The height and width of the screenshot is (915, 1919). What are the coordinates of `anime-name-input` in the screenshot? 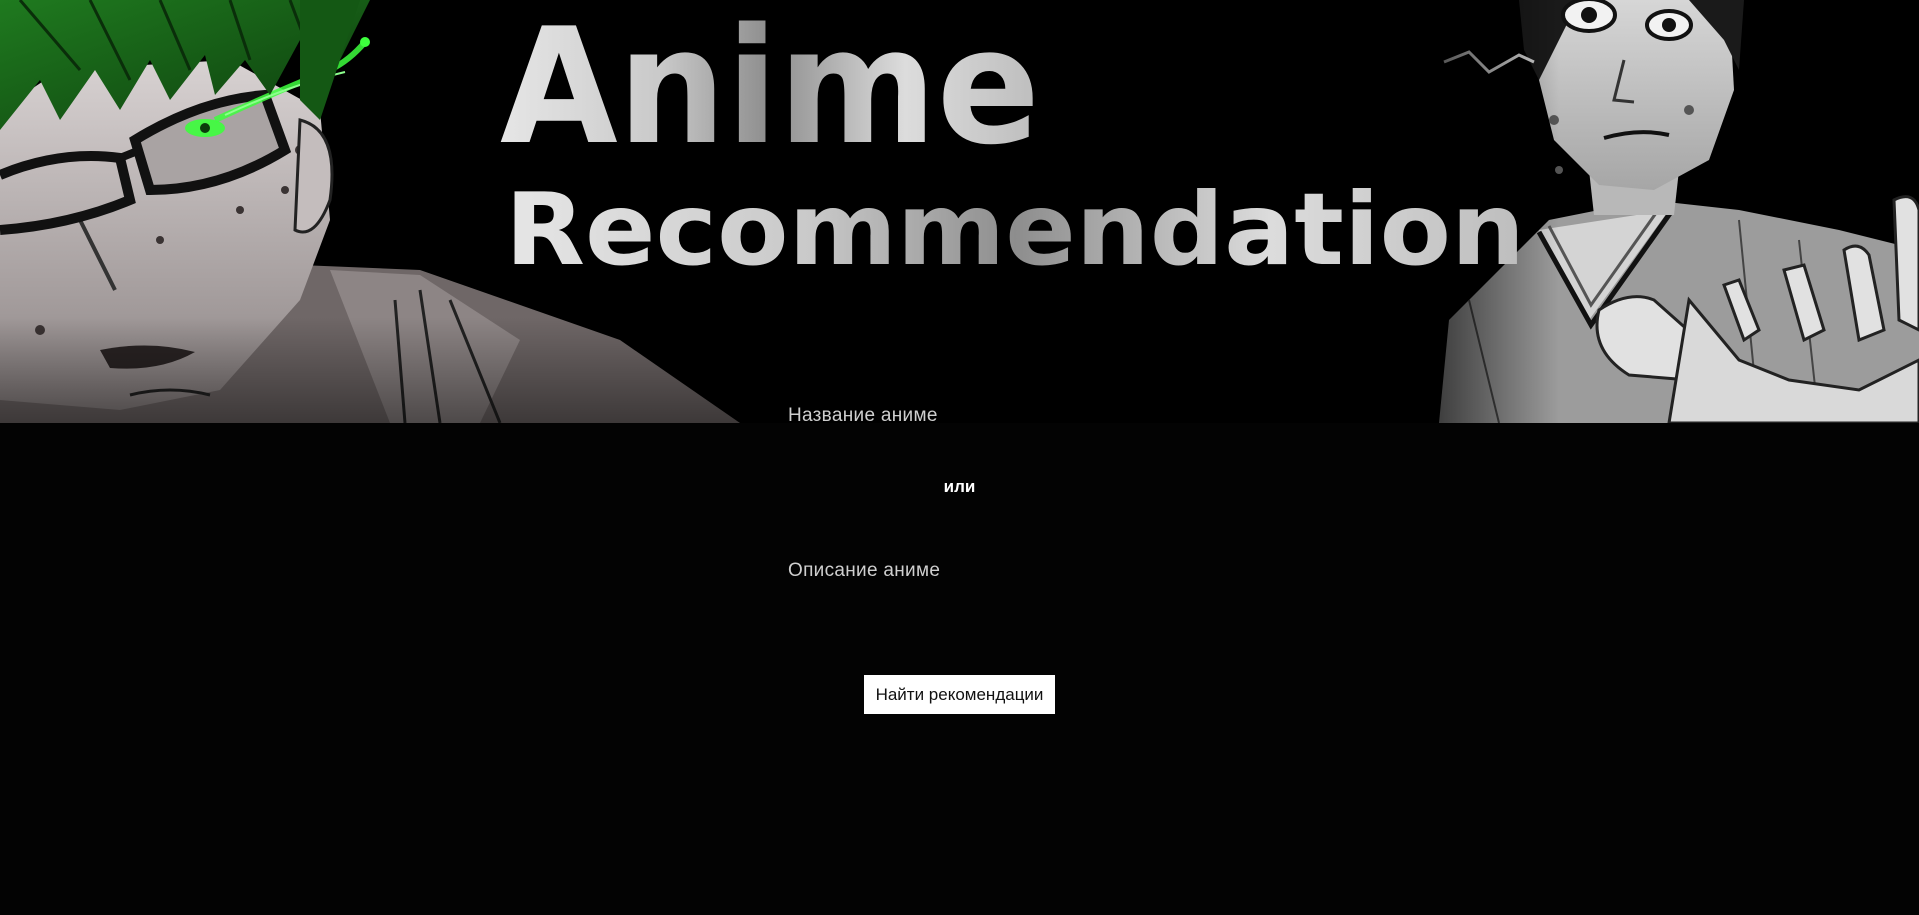 It's located at (960, 417).